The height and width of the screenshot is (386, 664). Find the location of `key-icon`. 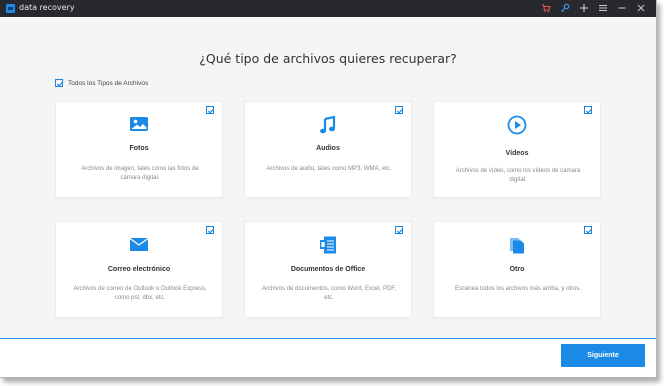

key-icon is located at coordinates (565, 8).